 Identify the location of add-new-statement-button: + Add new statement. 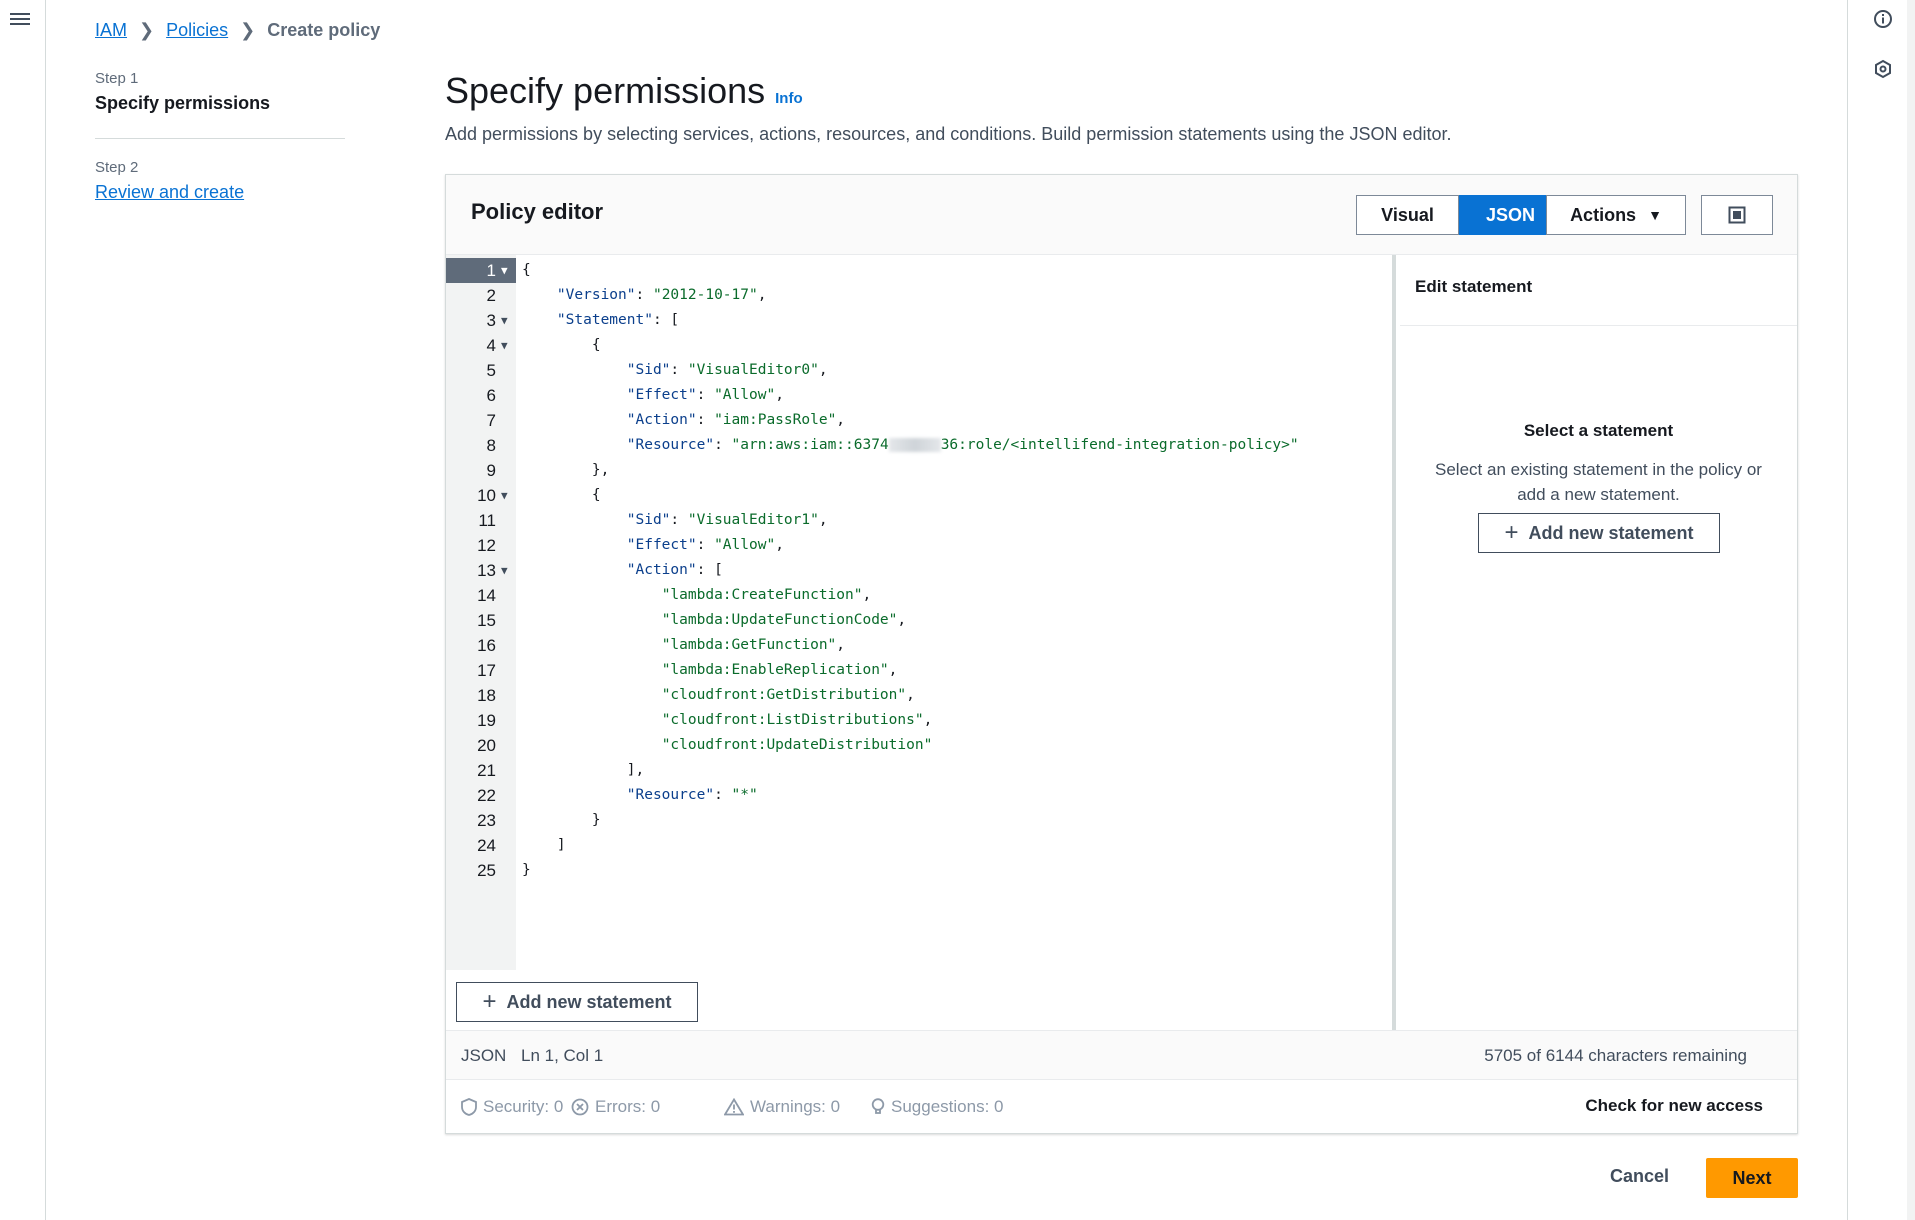
(577, 1002).